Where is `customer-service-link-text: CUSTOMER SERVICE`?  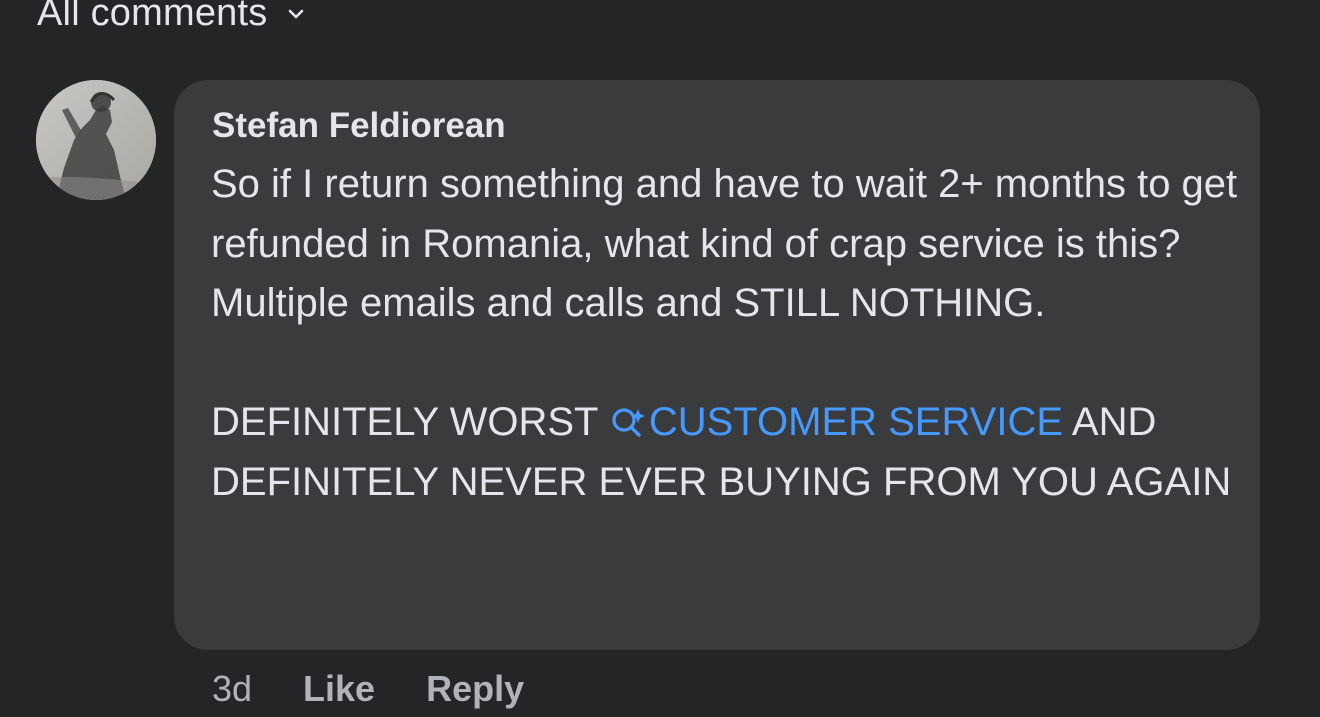 customer-service-link-text: CUSTOMER SERVICE is located at coordinates (856, 422).